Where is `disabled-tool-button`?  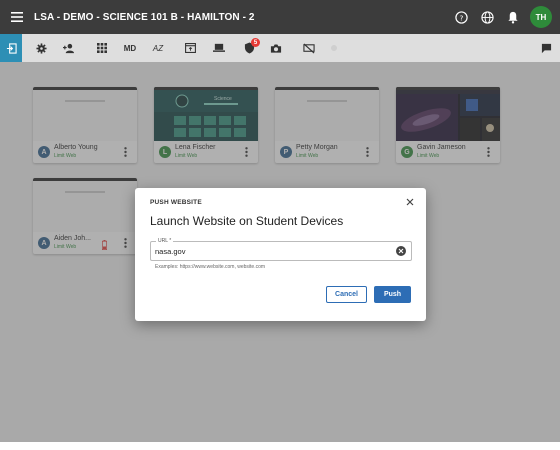 disabled-tool-button is located at coordinates (334, 48).